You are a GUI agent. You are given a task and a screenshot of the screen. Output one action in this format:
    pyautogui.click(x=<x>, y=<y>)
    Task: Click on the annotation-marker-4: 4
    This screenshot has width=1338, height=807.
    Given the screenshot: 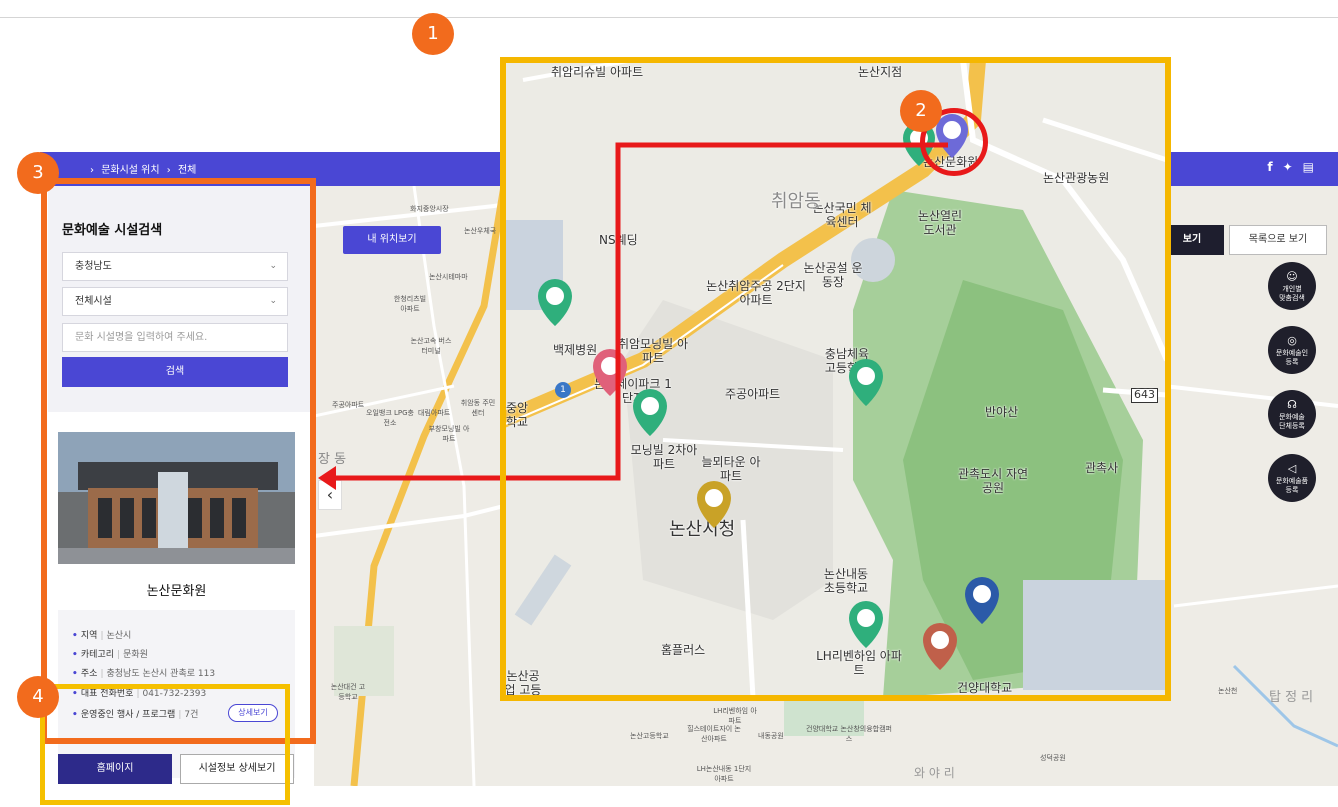 What is the action you would take?
    pyautogui.click(x=38, y=697)
    